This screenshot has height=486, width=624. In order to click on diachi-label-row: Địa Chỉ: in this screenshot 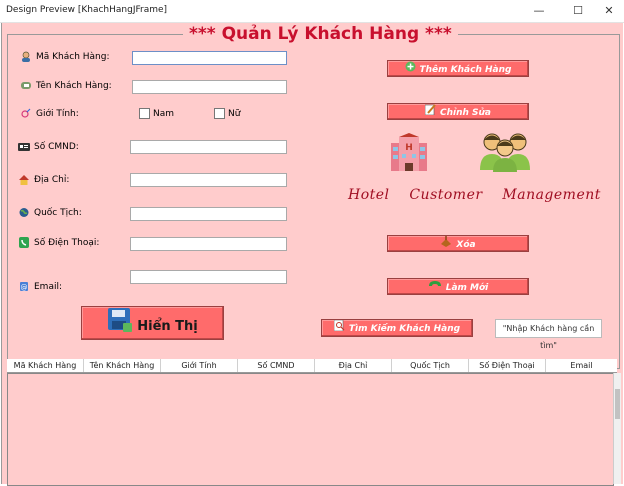, I will do `click(43, 179)`.